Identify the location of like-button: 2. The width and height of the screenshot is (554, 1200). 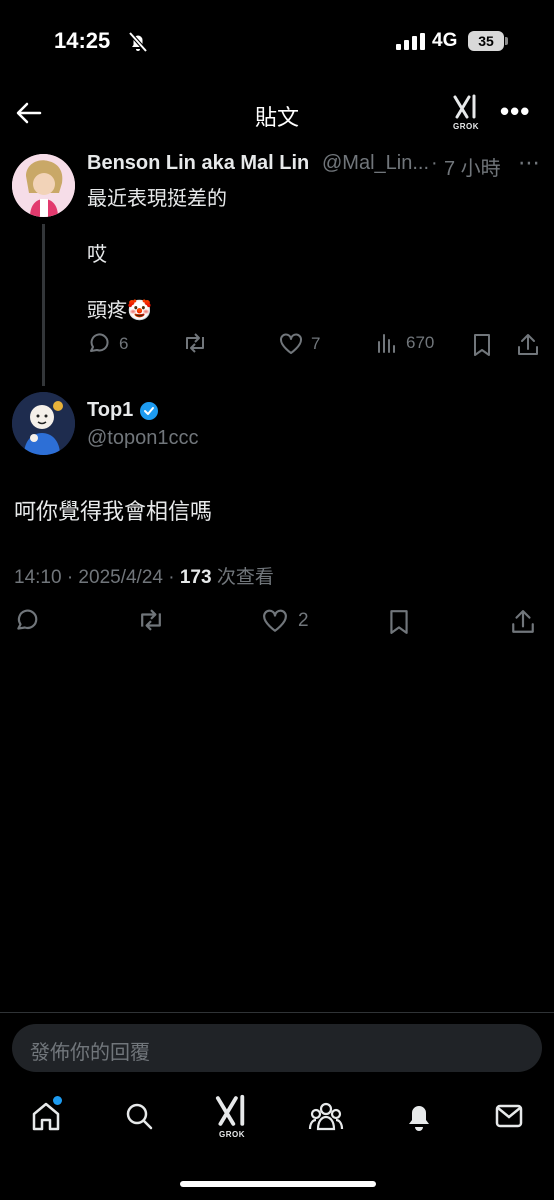
(285, 621).